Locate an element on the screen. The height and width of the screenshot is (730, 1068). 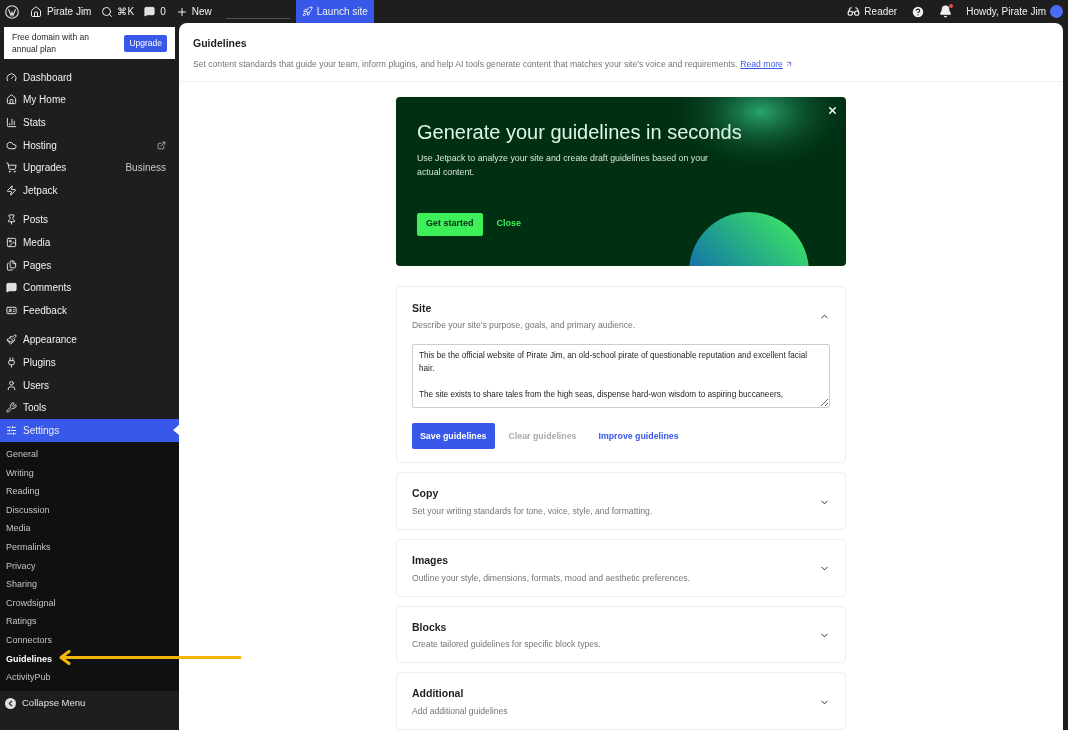
menu-item: Posts is located at coordinates (89, 220).